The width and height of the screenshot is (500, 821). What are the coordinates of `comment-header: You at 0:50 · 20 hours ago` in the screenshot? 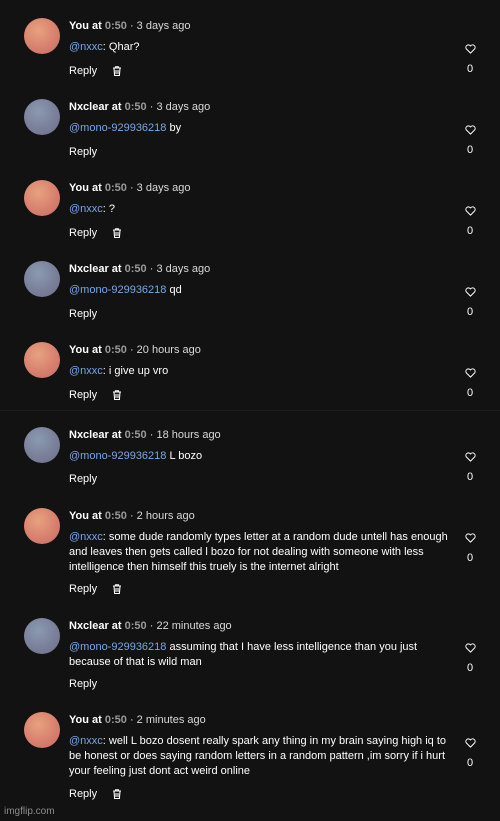 It's located at (135, 350).